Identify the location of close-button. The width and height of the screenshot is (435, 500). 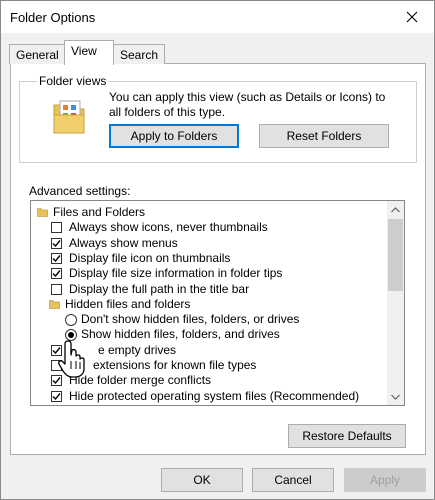
(412, 17).